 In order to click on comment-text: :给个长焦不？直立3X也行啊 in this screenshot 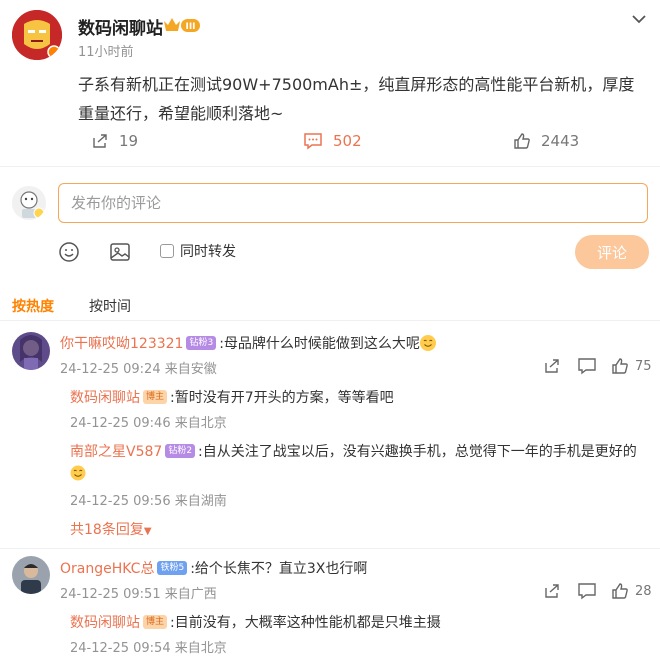, I will do `click(279, 569)`.